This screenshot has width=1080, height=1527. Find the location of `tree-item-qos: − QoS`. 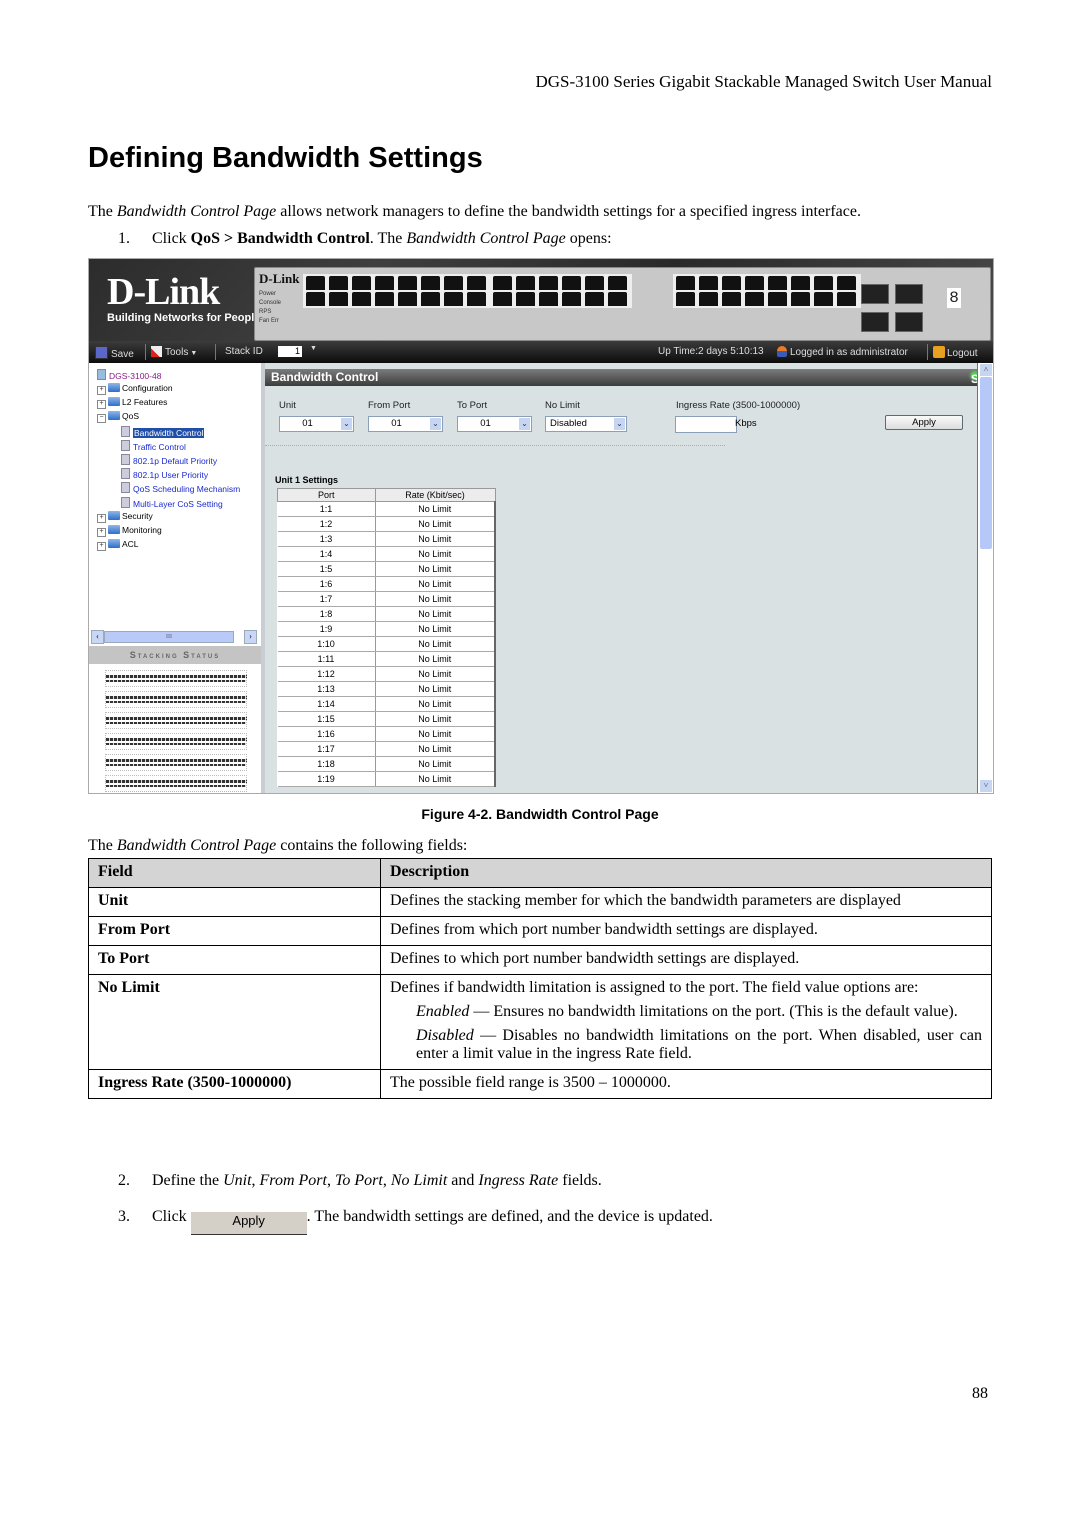

tree-item-qos: − QoS is located at coordinates (118, 417).